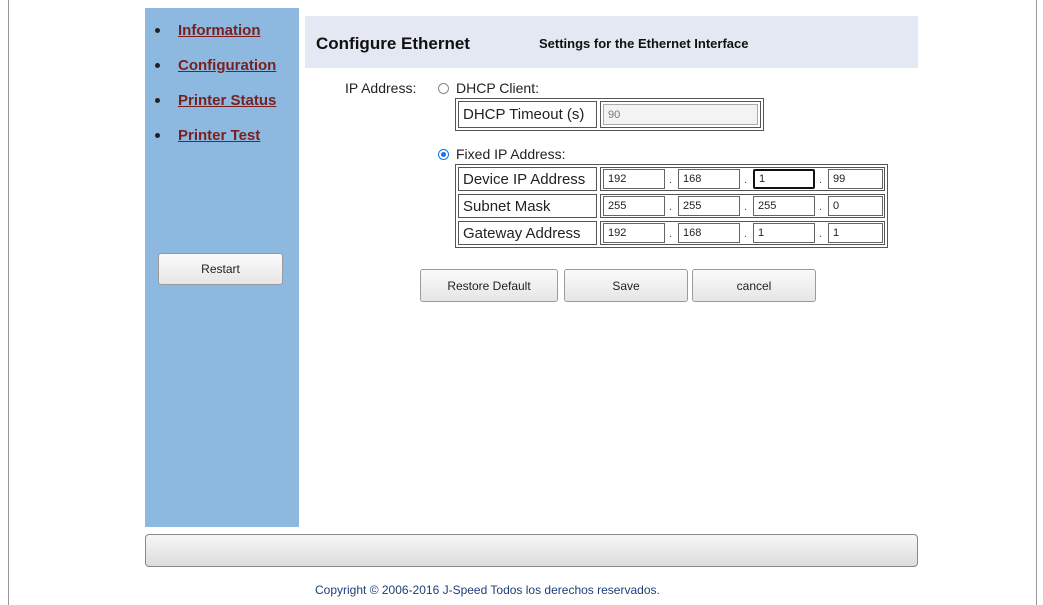 This screenshot has height=605, width=1043. I want to click on page-frame-right-border, so click(1036, 302).